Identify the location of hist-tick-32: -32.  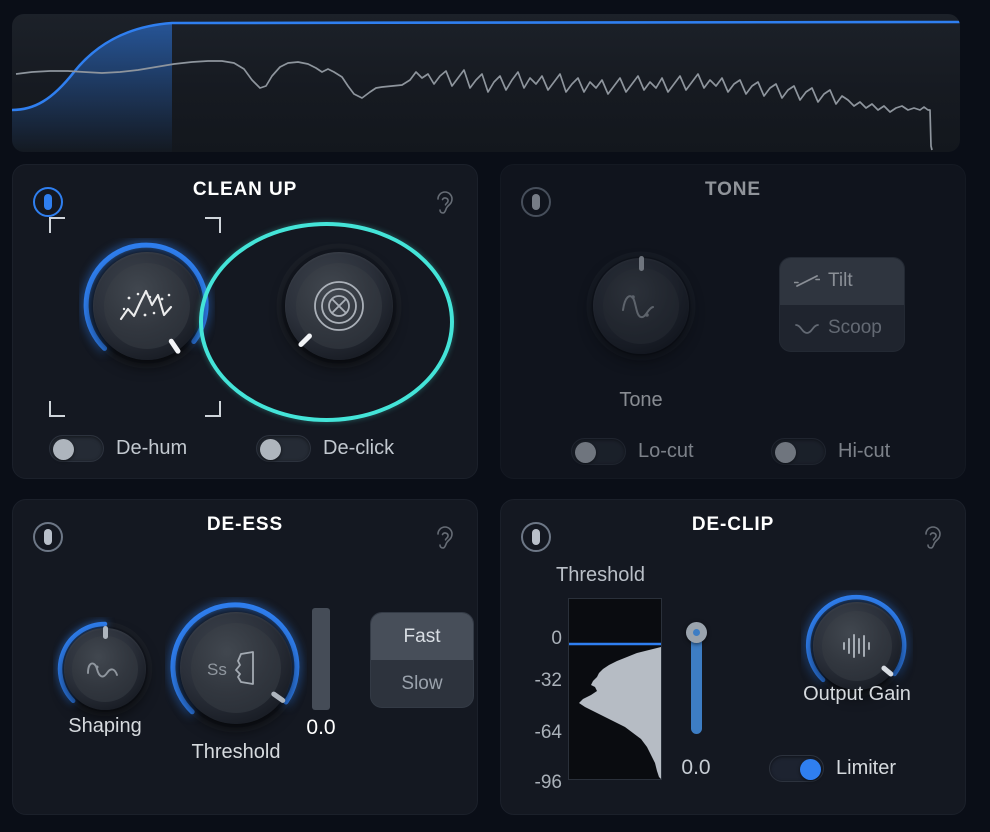
(548, 680).